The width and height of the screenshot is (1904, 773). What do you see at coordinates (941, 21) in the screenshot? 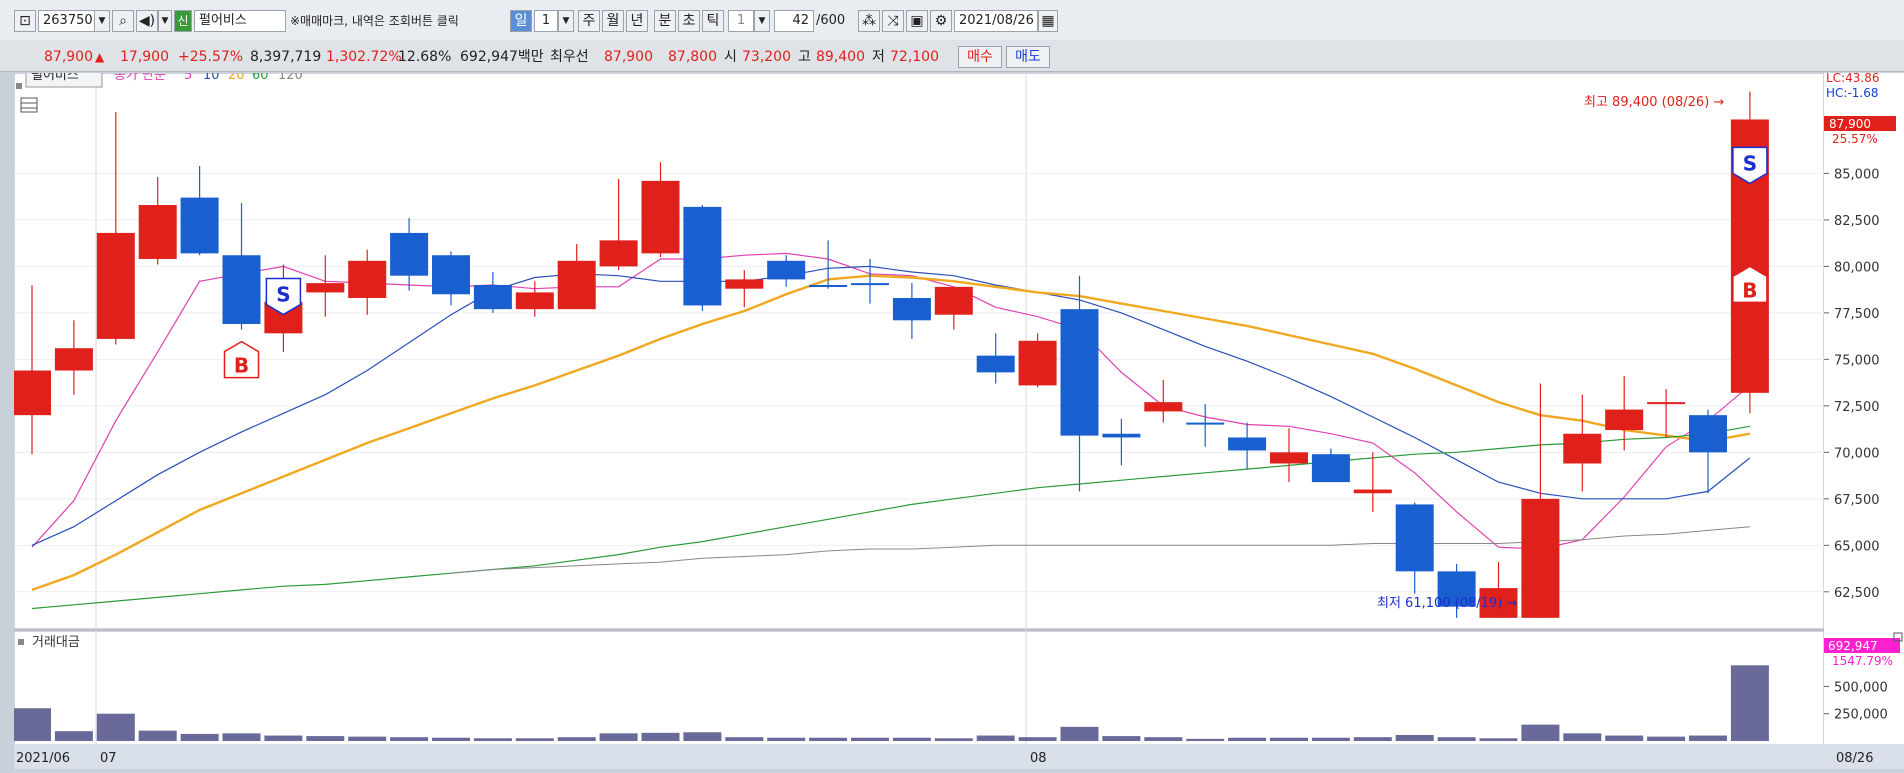
I see `settings-gear-icon: ⚙` at bounding box center [941, 21].